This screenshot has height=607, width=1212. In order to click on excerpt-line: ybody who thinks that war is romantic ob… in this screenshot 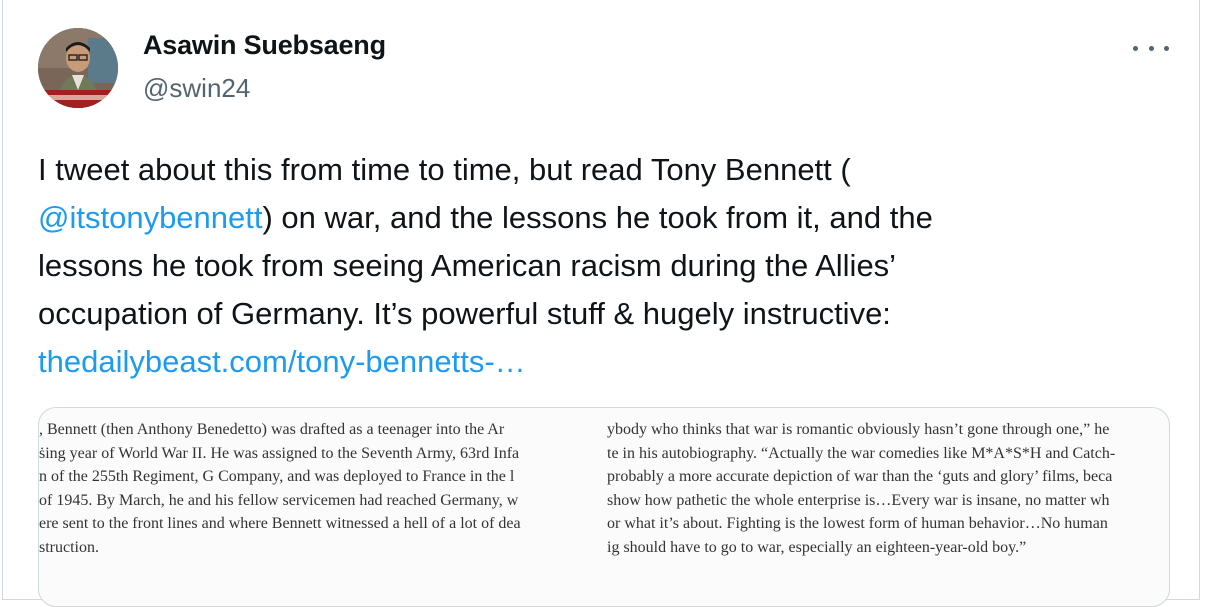, I will do `click(858, 429)`.